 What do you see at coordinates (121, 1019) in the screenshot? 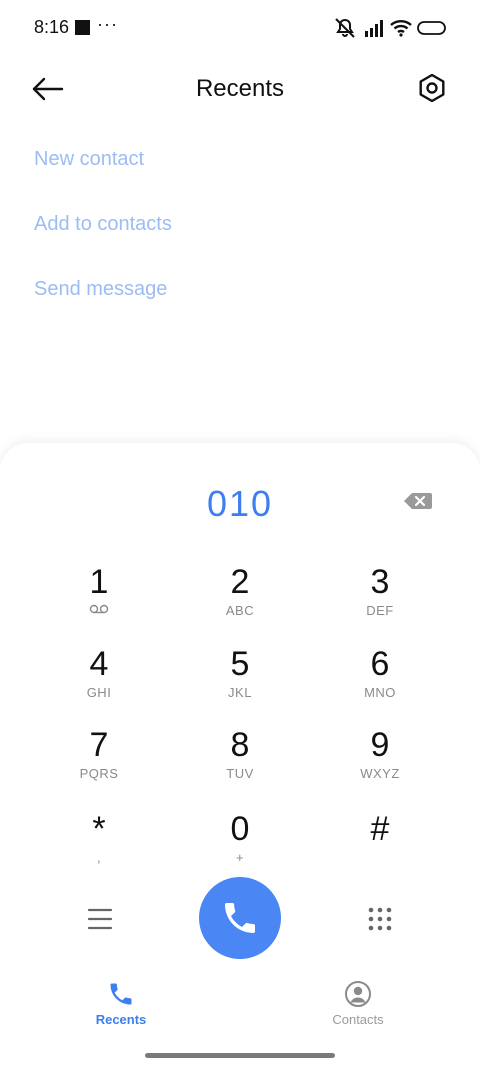
I see `tab-label: Recents` at bounding box center [121, 1019].